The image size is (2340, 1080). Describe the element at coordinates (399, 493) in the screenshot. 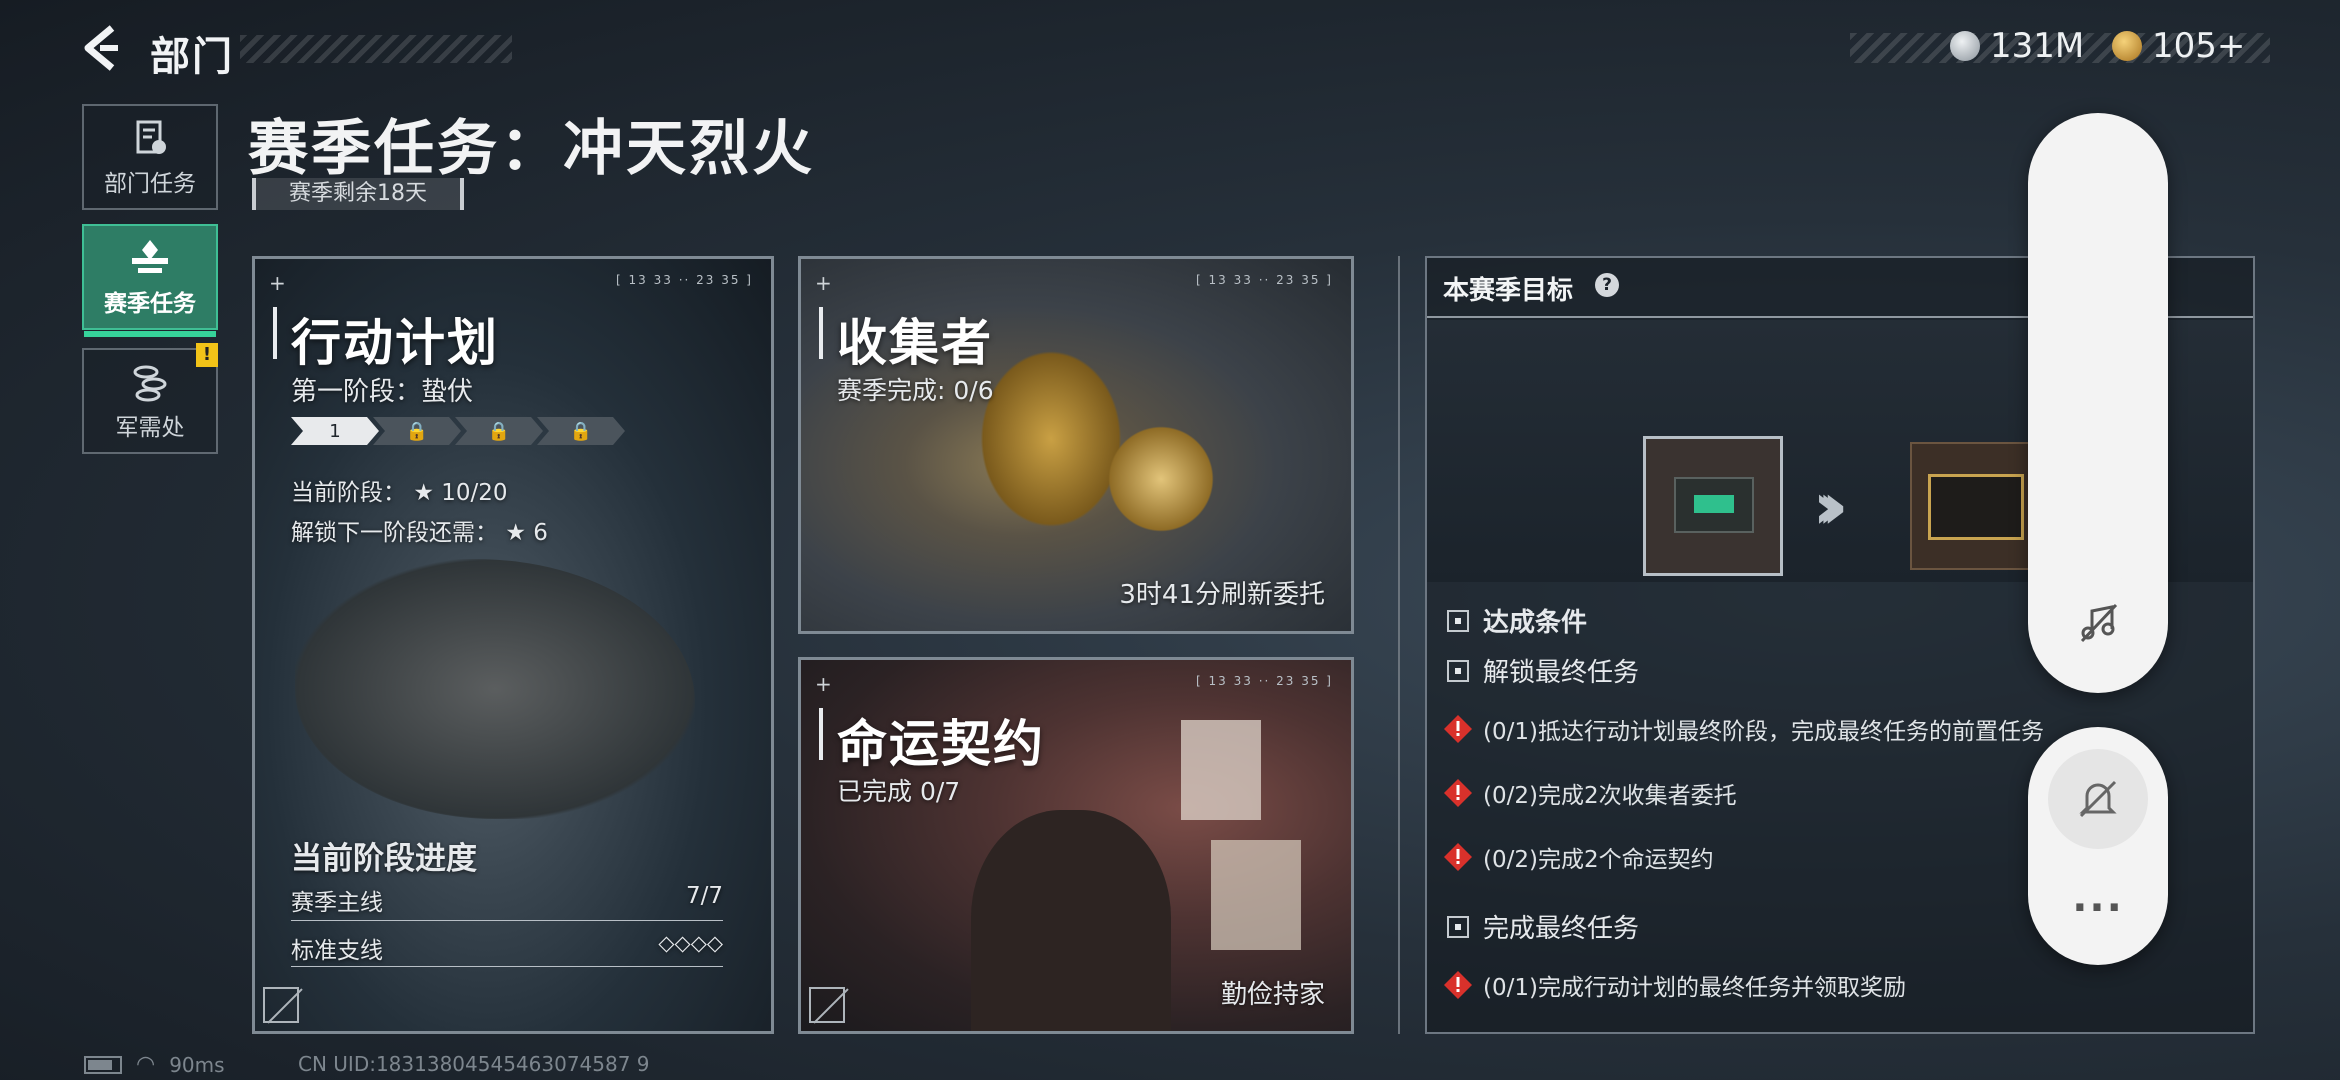

I see `current-stage-row: 当前阶段： ★ 10/20` at that location.